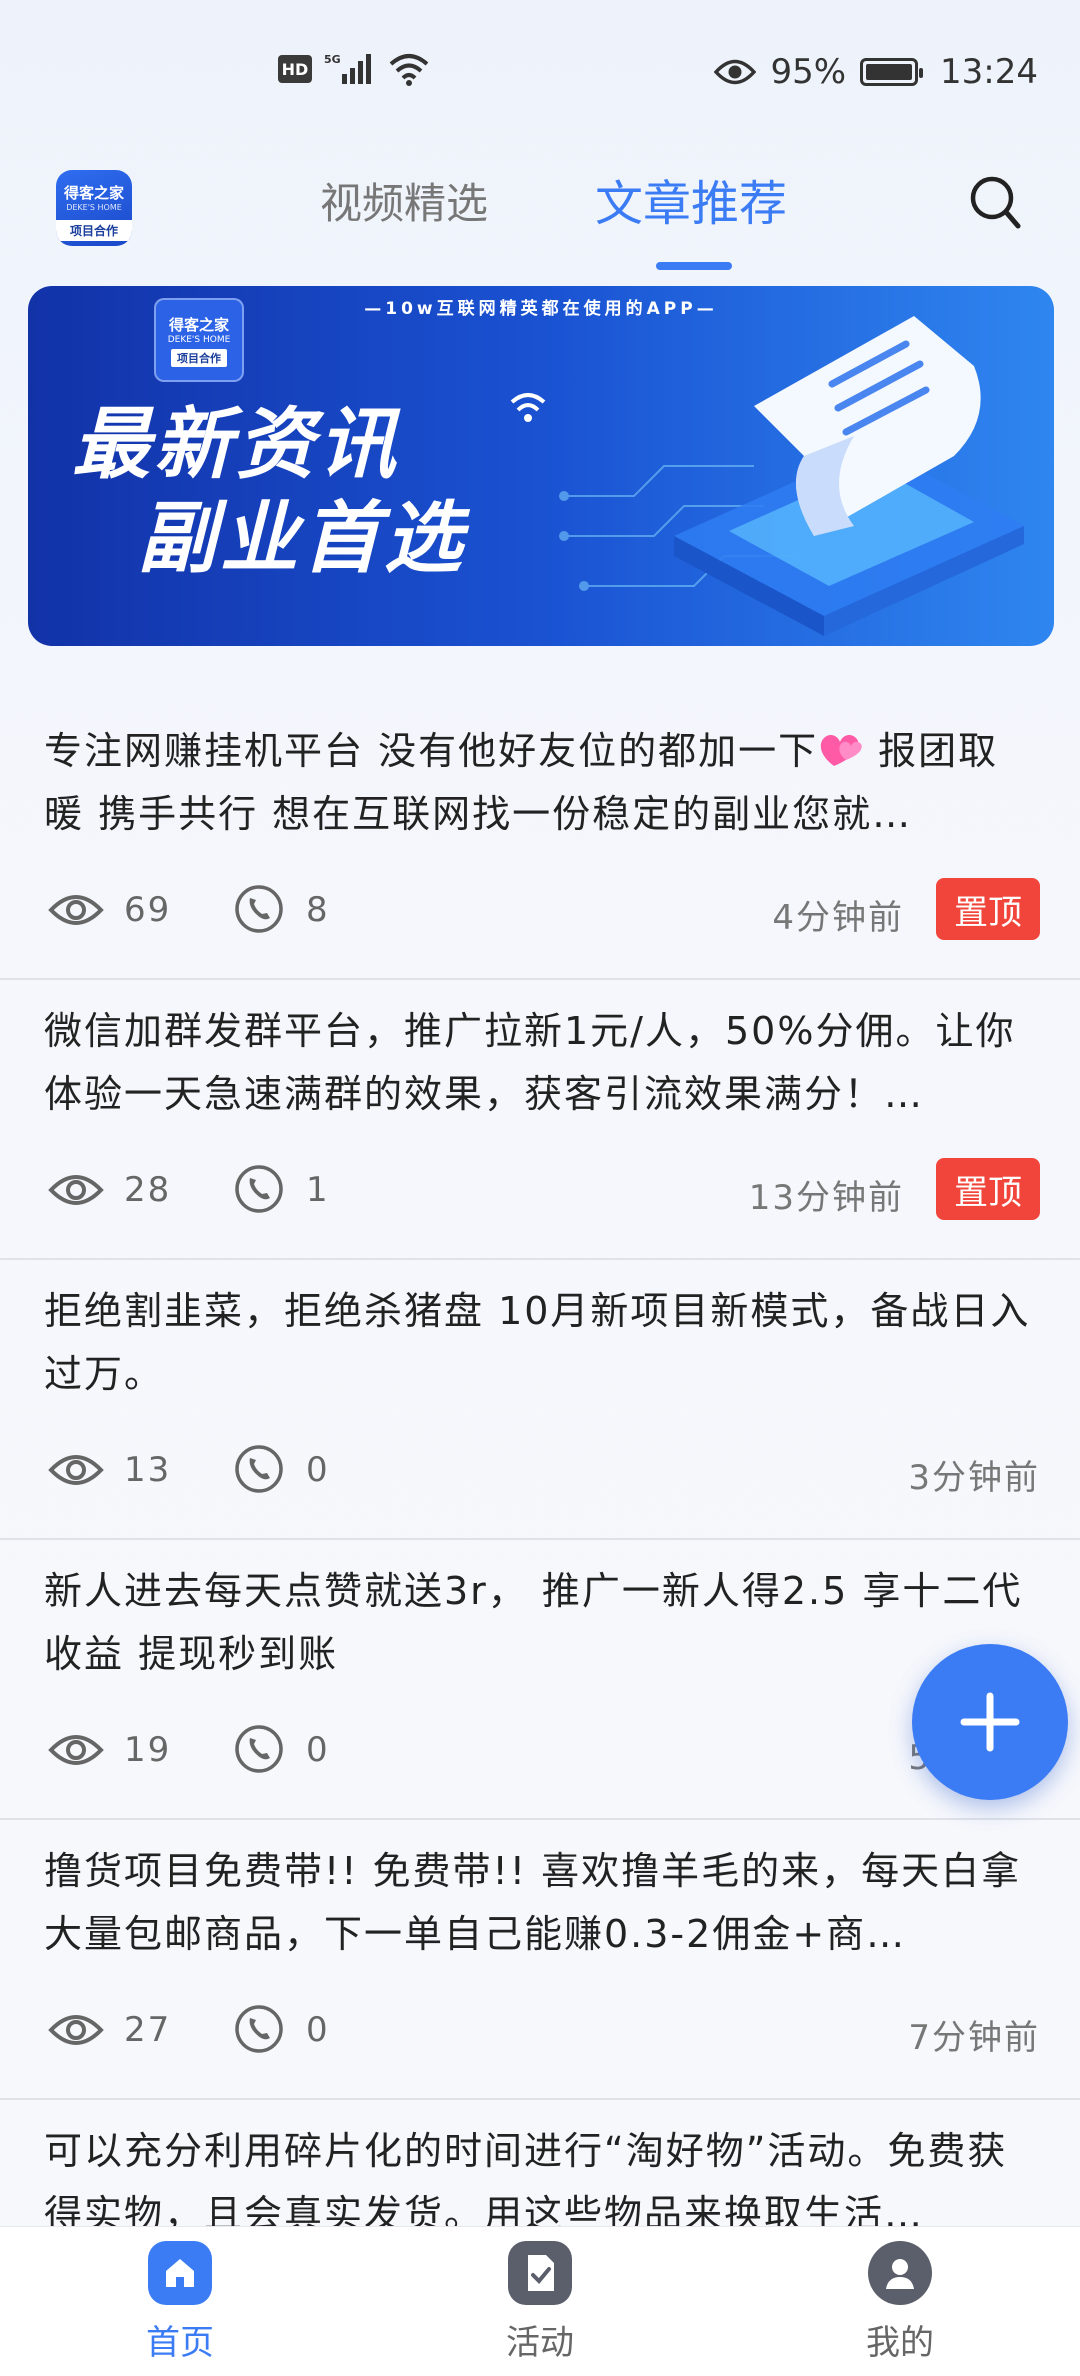 This screenshot has width=1080, height=2376. Describe the element at coordinates (94, 230) in the screenshot. I see `logo-tag: 项目合作` at that location.